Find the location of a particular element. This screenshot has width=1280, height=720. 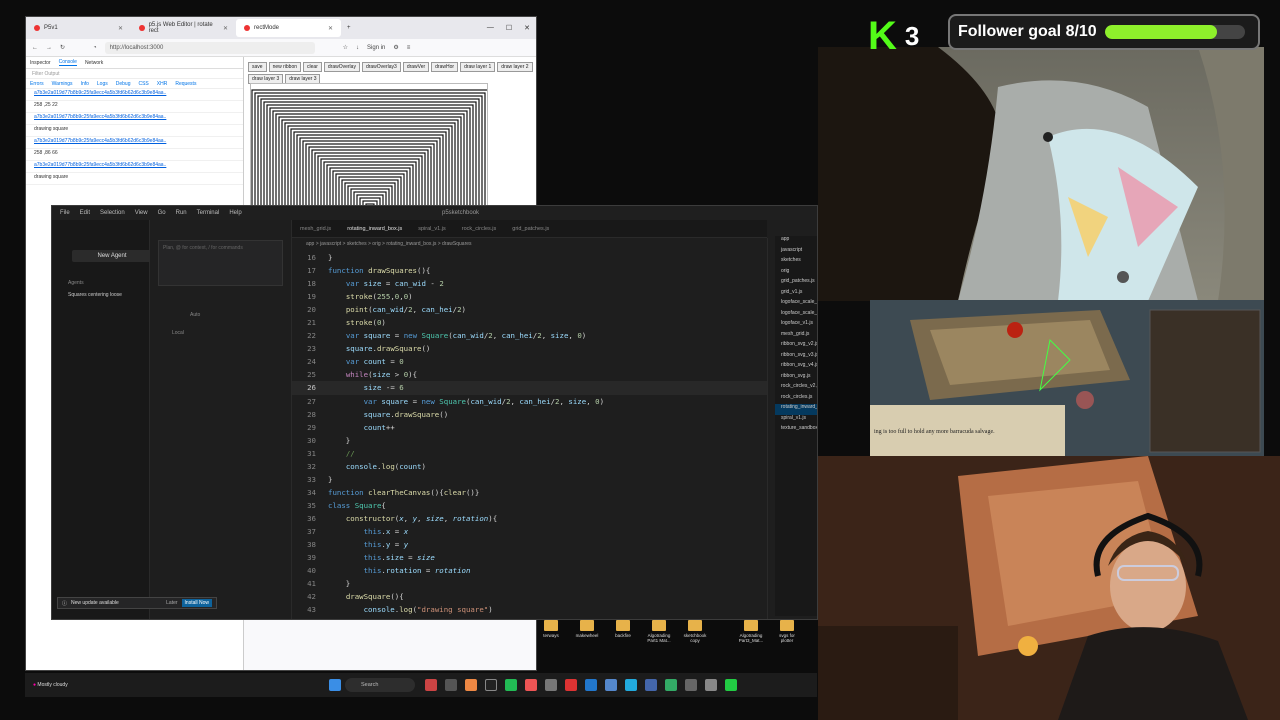

reload-icon: ↻ is located at coordinates (62, 47).